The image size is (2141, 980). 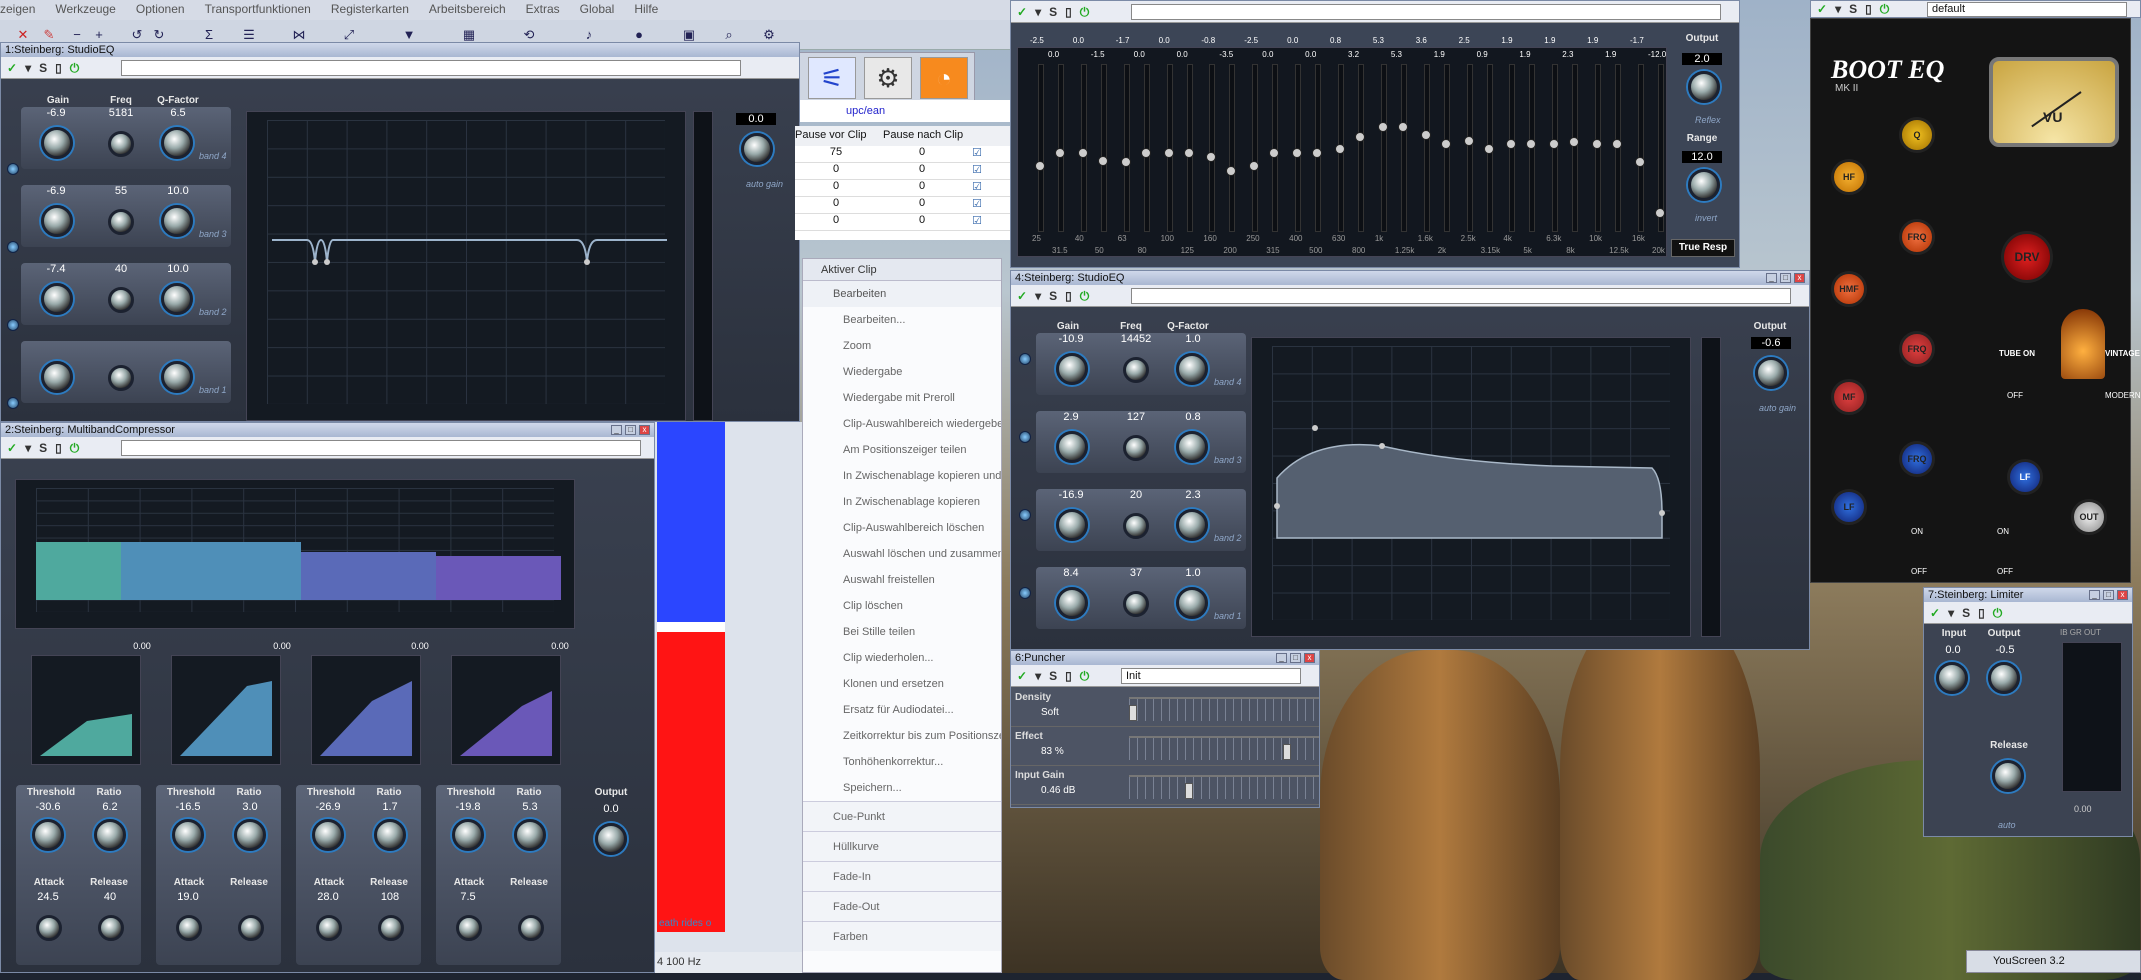 I want to click on lf-knob: LF, so click(x=1849, y=507).